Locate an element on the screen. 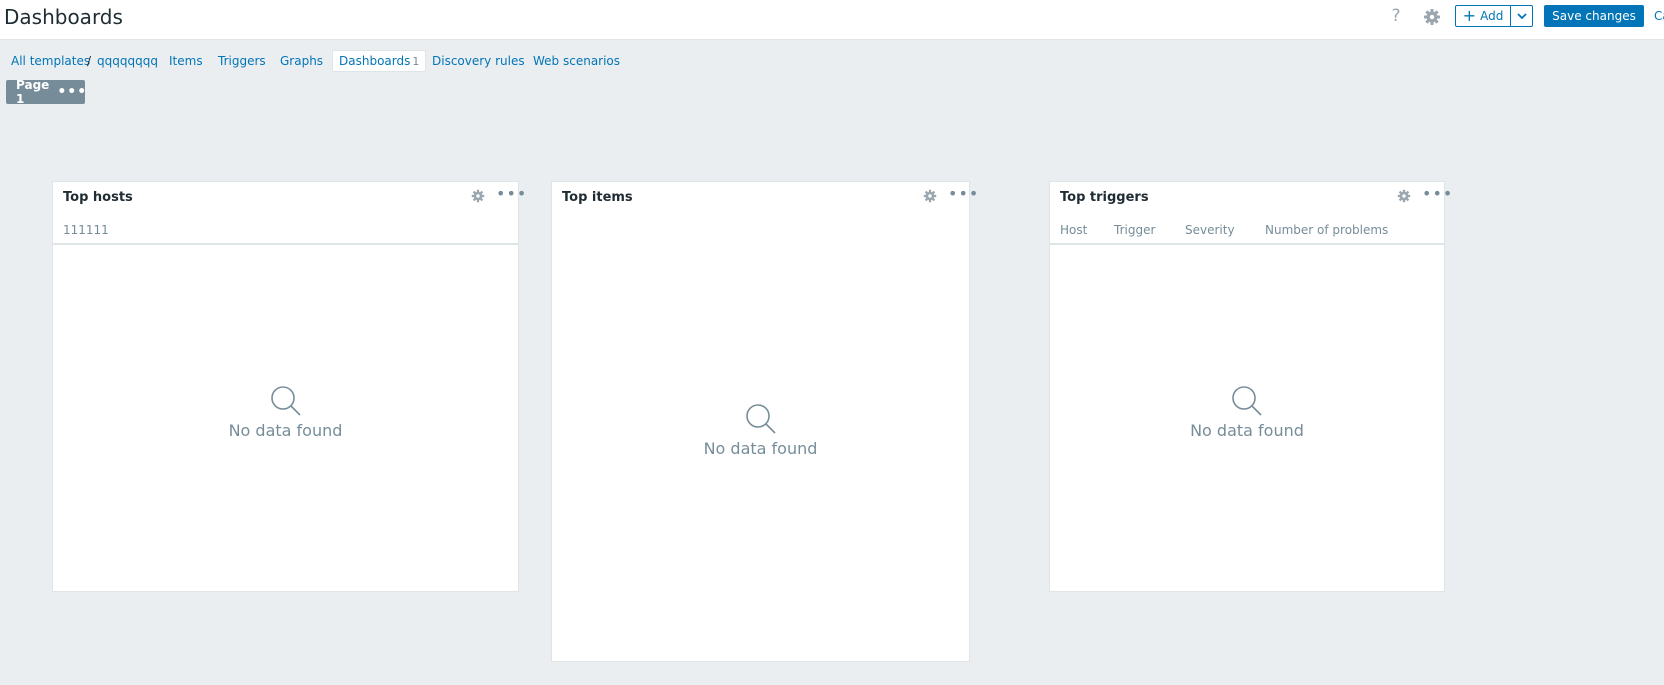 The image size is (1664, 685). tab-items: Items is located at coordinates (186, 61).